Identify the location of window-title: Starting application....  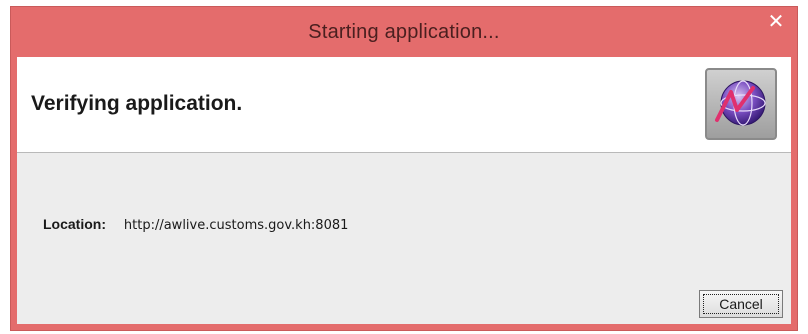
(404, 32).